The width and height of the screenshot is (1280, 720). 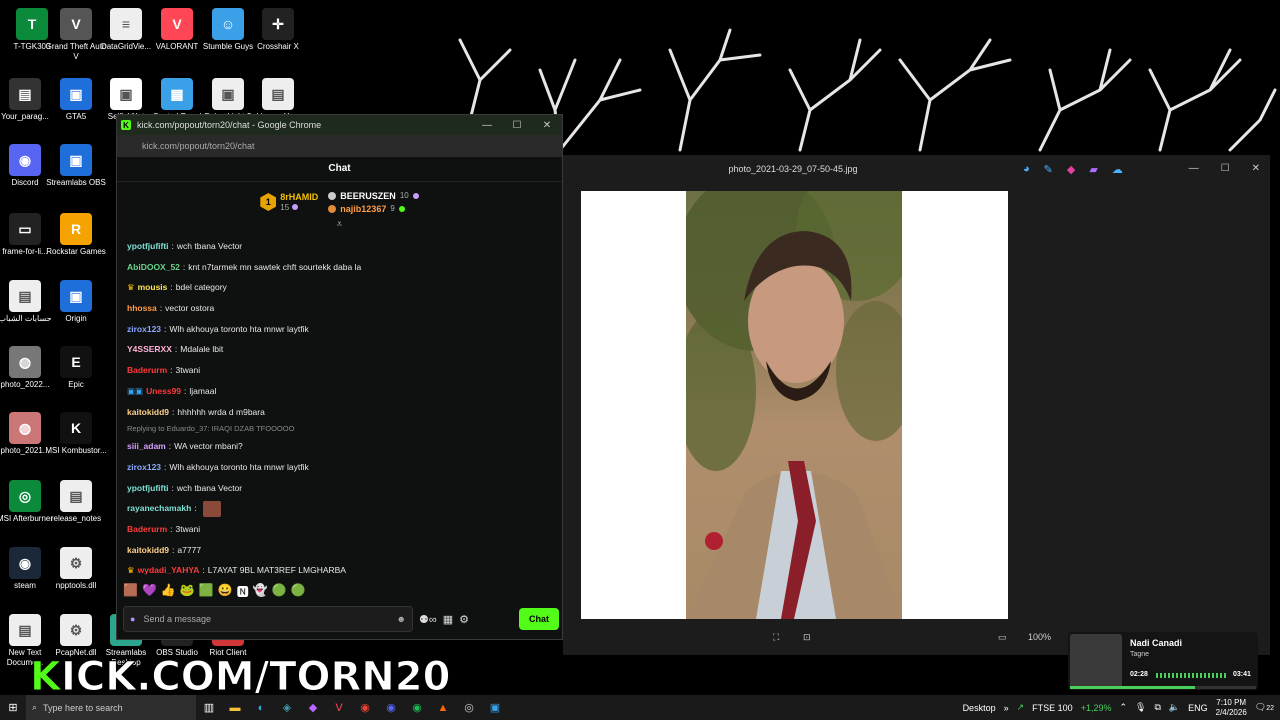 What do you see at coordinates (373, 196) in the screenshot?
I see `leader-second: BEERUSZEN 10` at bounding box center [373, 196].